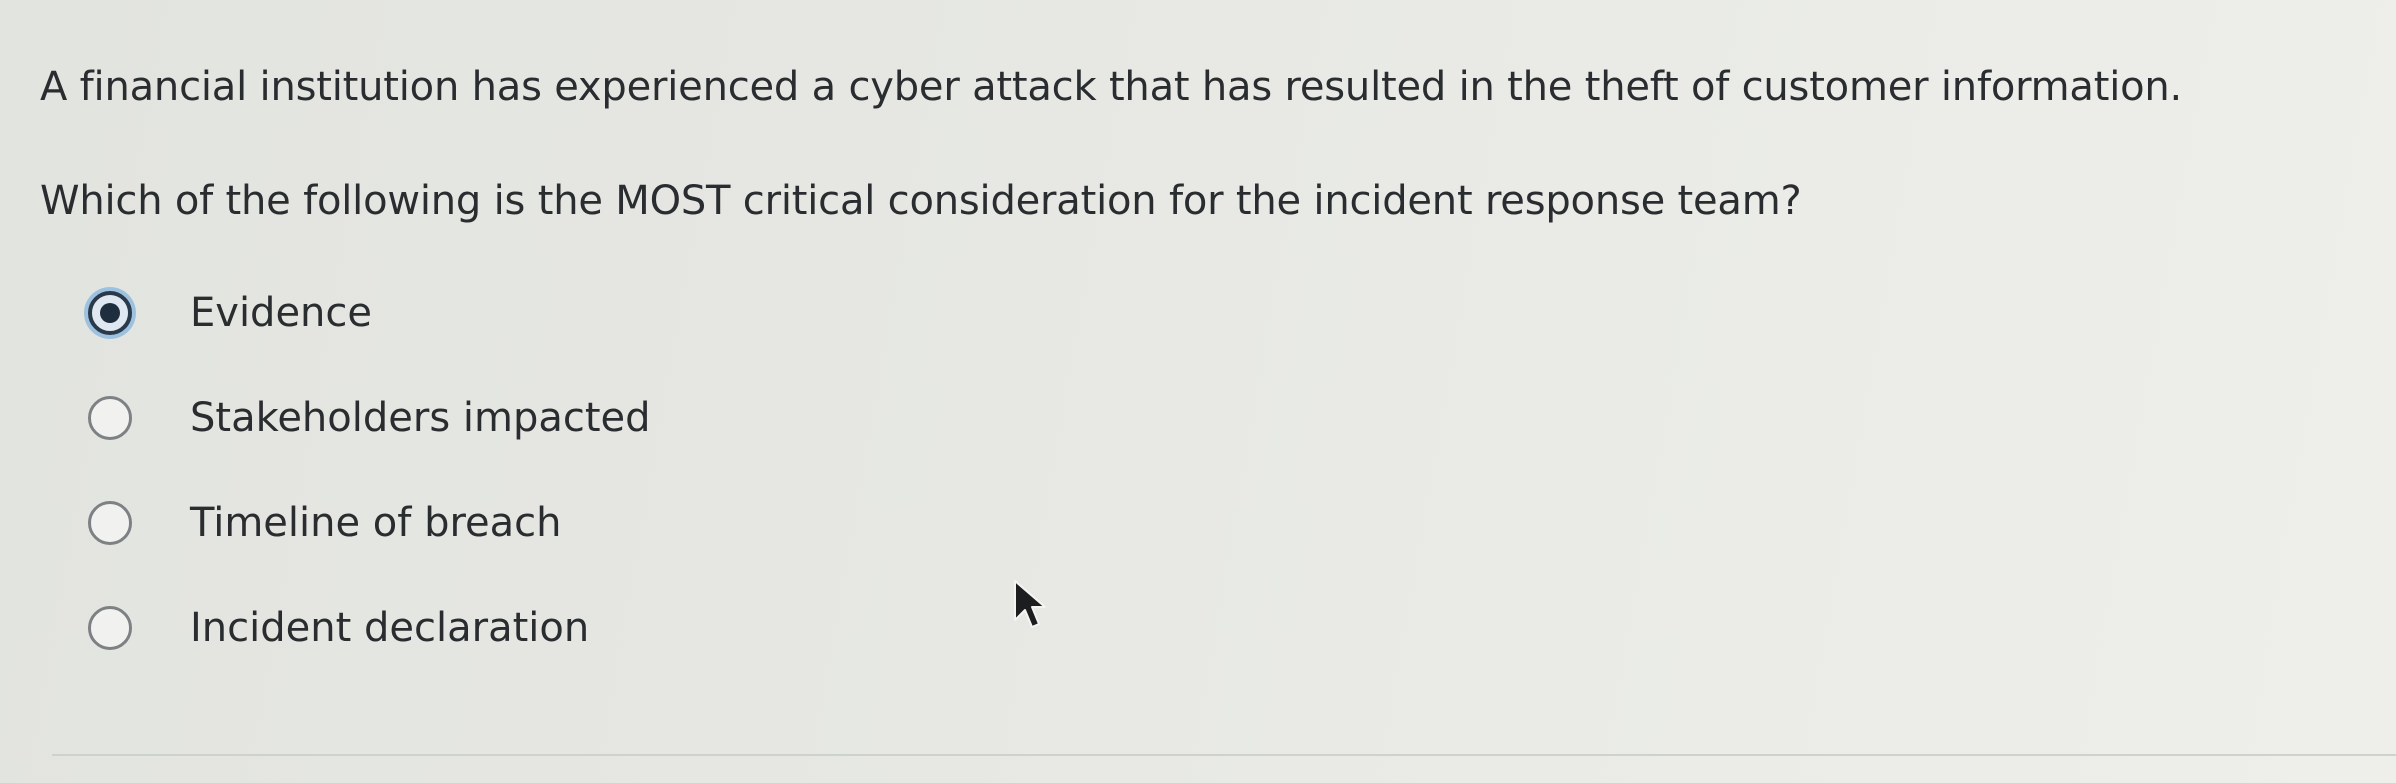 This screenshot has width=2396, height=783. I want to click on answer-option-stakeholders-impacted: Stakeholders impacted, so click(369, 418).